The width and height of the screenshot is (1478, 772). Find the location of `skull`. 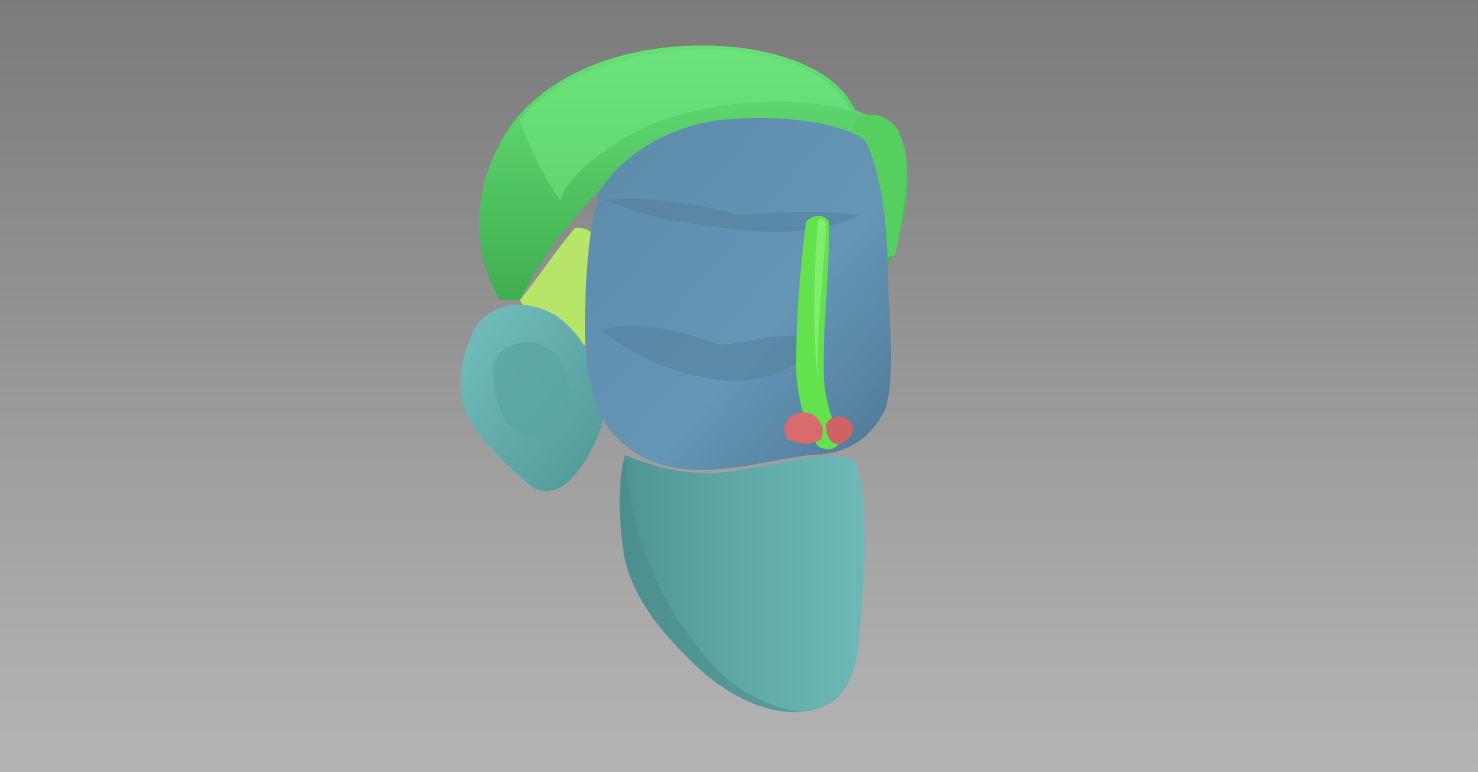

skull is located at coordinates (738, 294).